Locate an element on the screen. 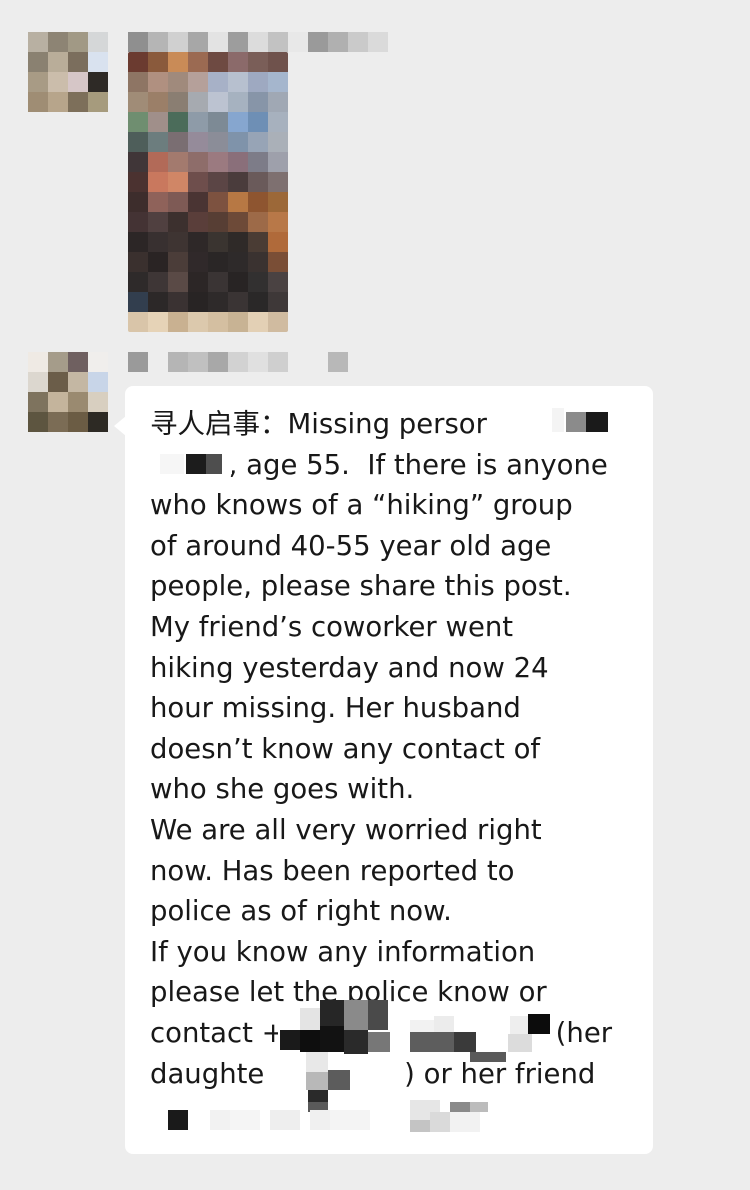 This screenshot has width=750, height=1190. message-line: My friend’s coworker went is located at coordinates (332, 626).